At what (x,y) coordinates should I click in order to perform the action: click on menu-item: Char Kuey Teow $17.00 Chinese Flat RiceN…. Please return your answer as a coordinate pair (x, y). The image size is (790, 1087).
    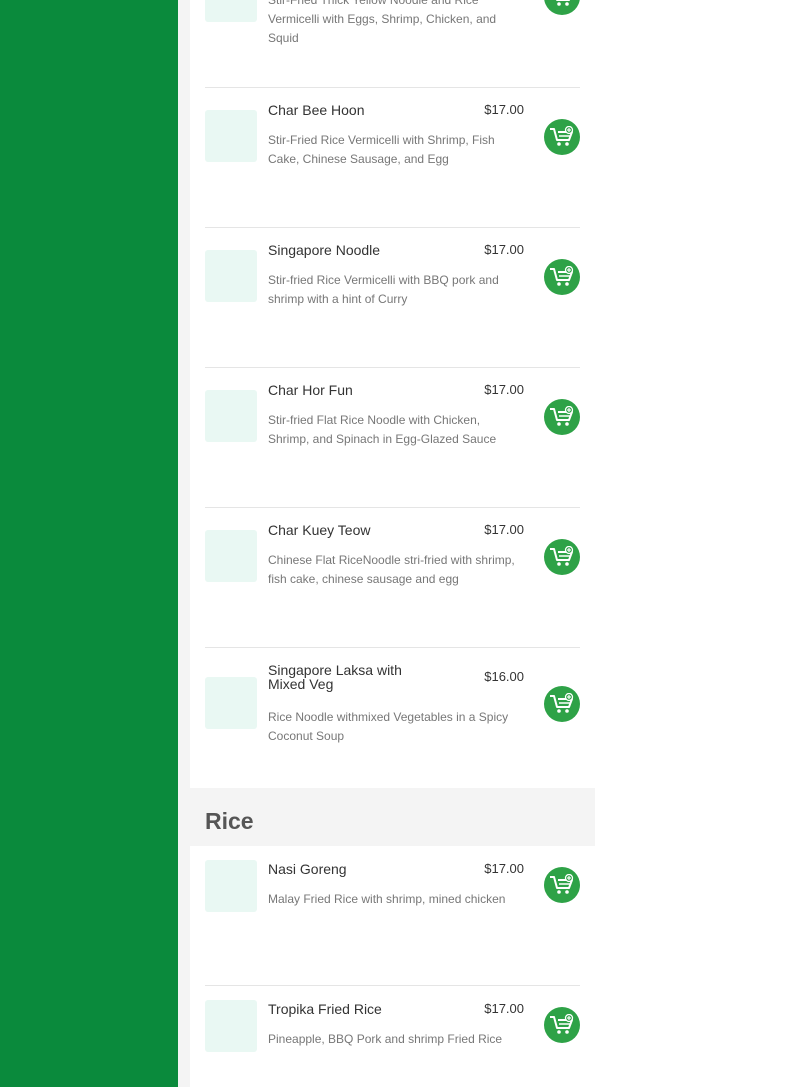
    Looking at the image, I should click on (392, 578).